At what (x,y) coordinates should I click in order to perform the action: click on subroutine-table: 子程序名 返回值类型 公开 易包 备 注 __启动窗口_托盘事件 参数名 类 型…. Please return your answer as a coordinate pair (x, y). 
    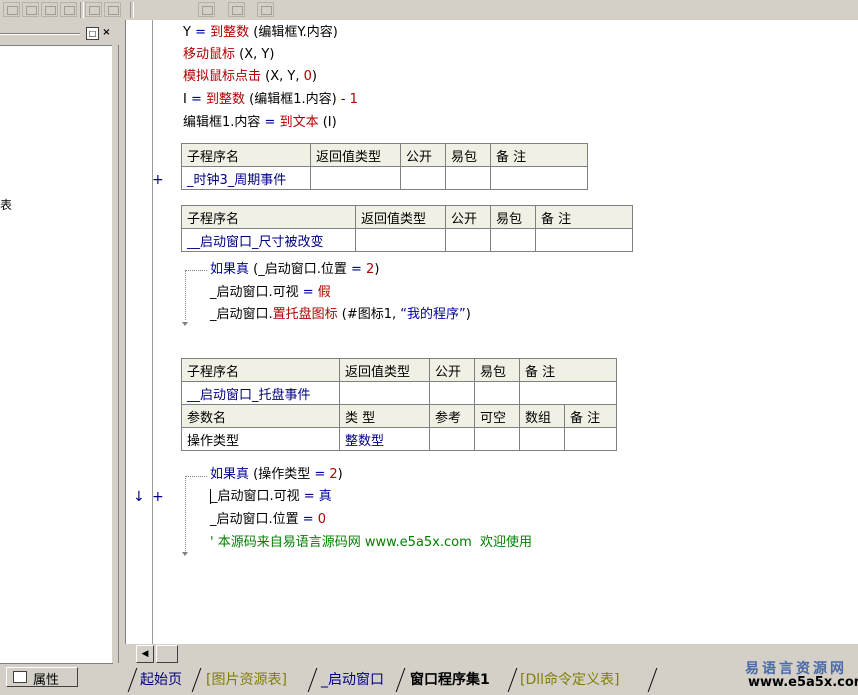
    Looking at the image, I should click on (399, 404).